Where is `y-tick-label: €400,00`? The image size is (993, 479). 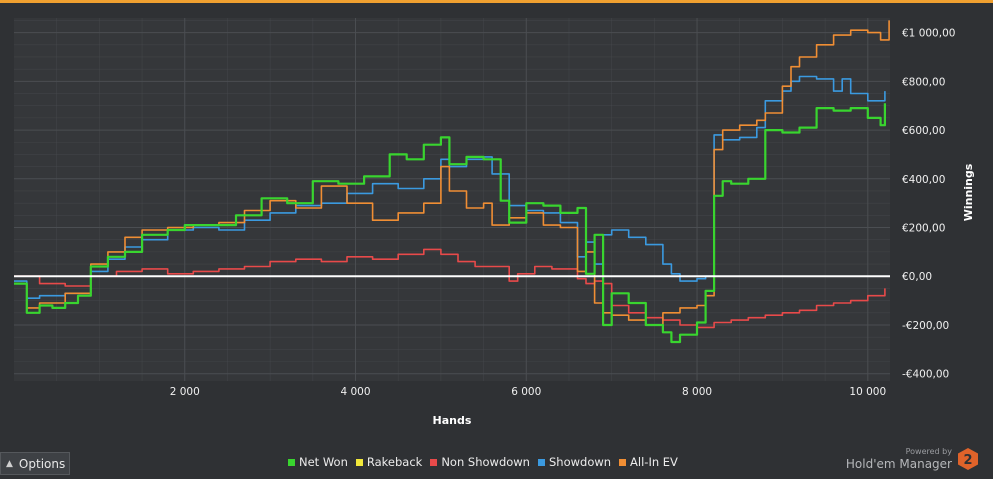 y-tick-label: €400,00 is located at coordinates (923, 180).